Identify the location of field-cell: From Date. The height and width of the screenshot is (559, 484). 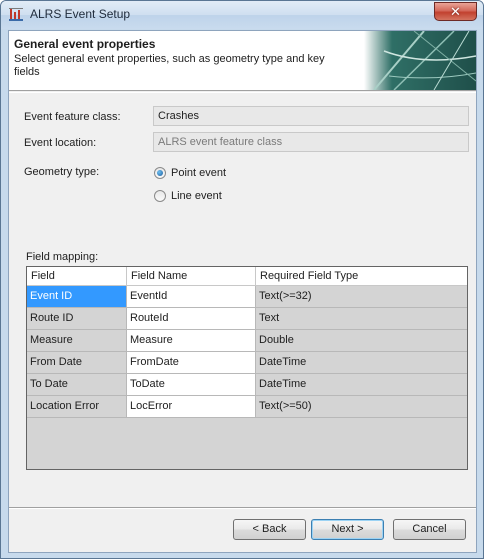
(77, 362).